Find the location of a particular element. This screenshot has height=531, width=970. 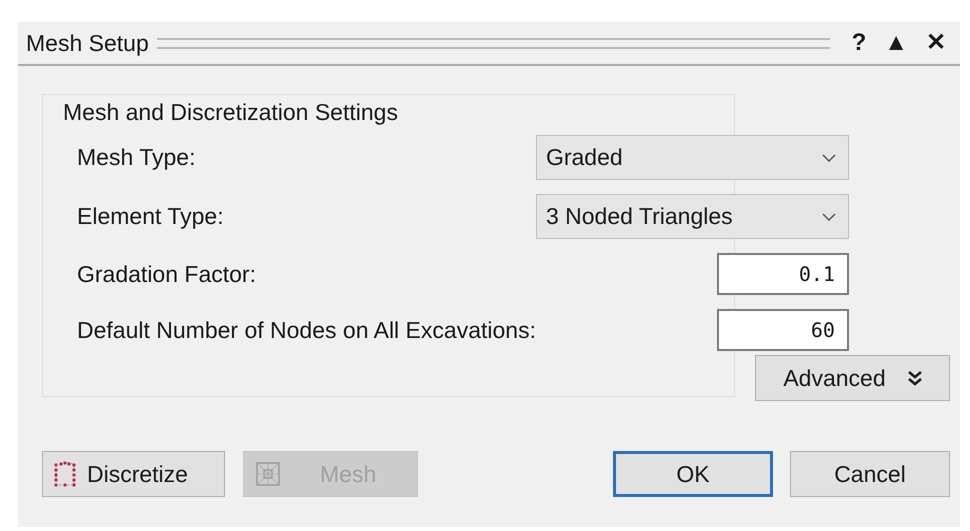

discretize-icon is located at coordinates (65, 474).